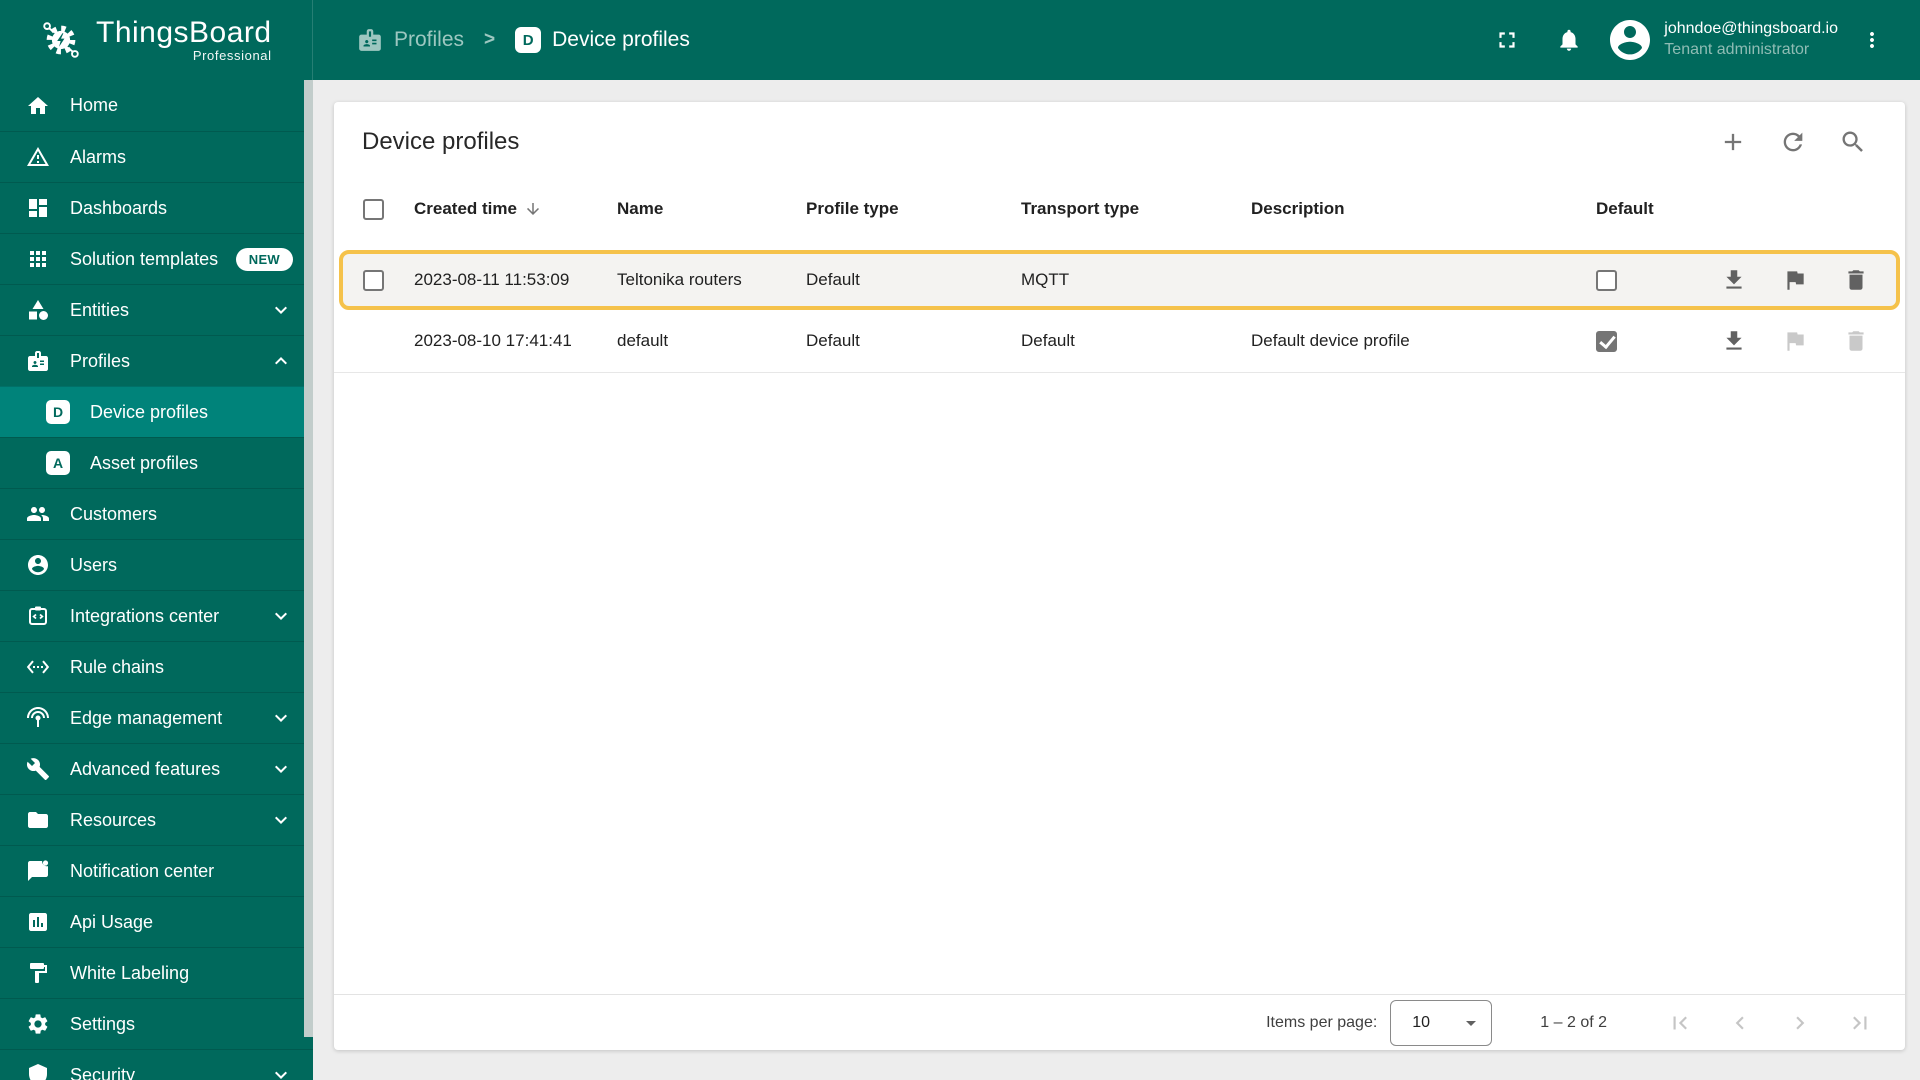  I want to click on cell-name: default, so click(643, 340).